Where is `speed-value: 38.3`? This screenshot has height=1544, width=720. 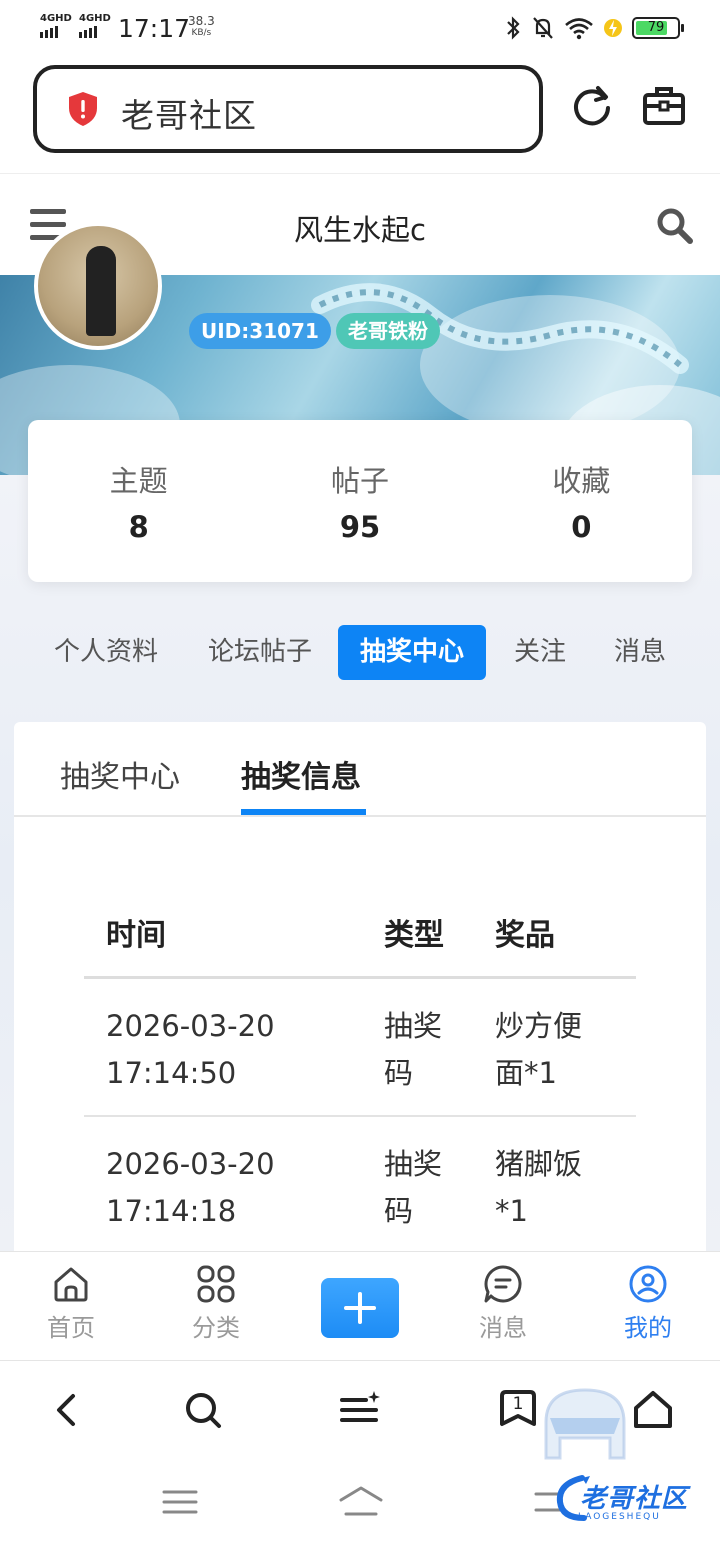 speed-value: 38.3 is located at coordinates (201, 21).